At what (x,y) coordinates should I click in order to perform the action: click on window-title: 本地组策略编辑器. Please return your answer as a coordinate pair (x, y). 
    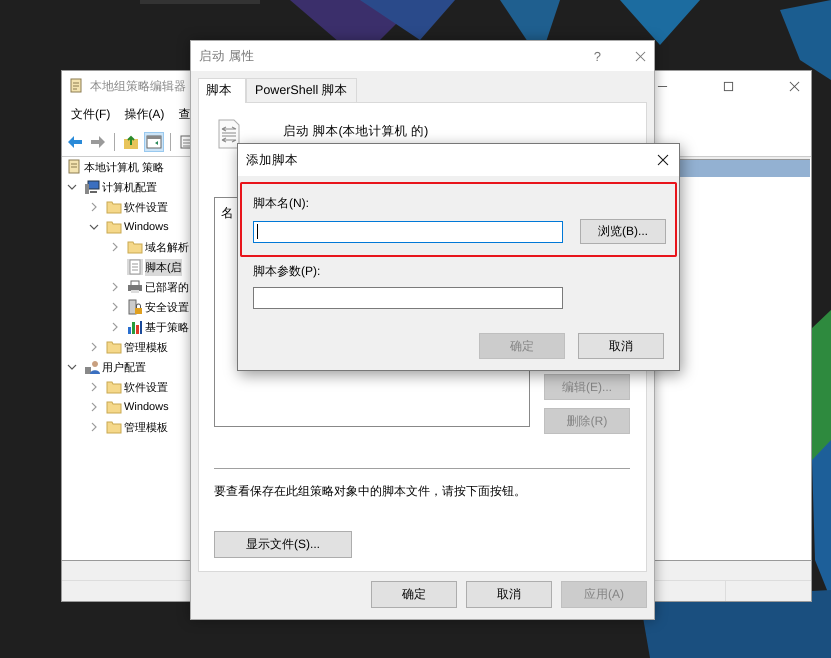
    Looking at the image, I should click on (138, 86).